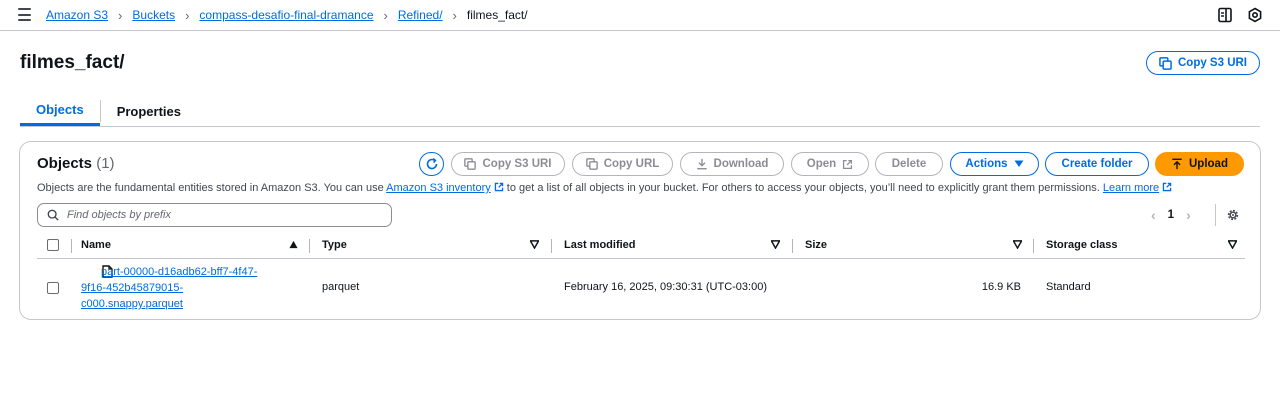  I want to click on object-storage-class: Standard, so click(1068, 287).